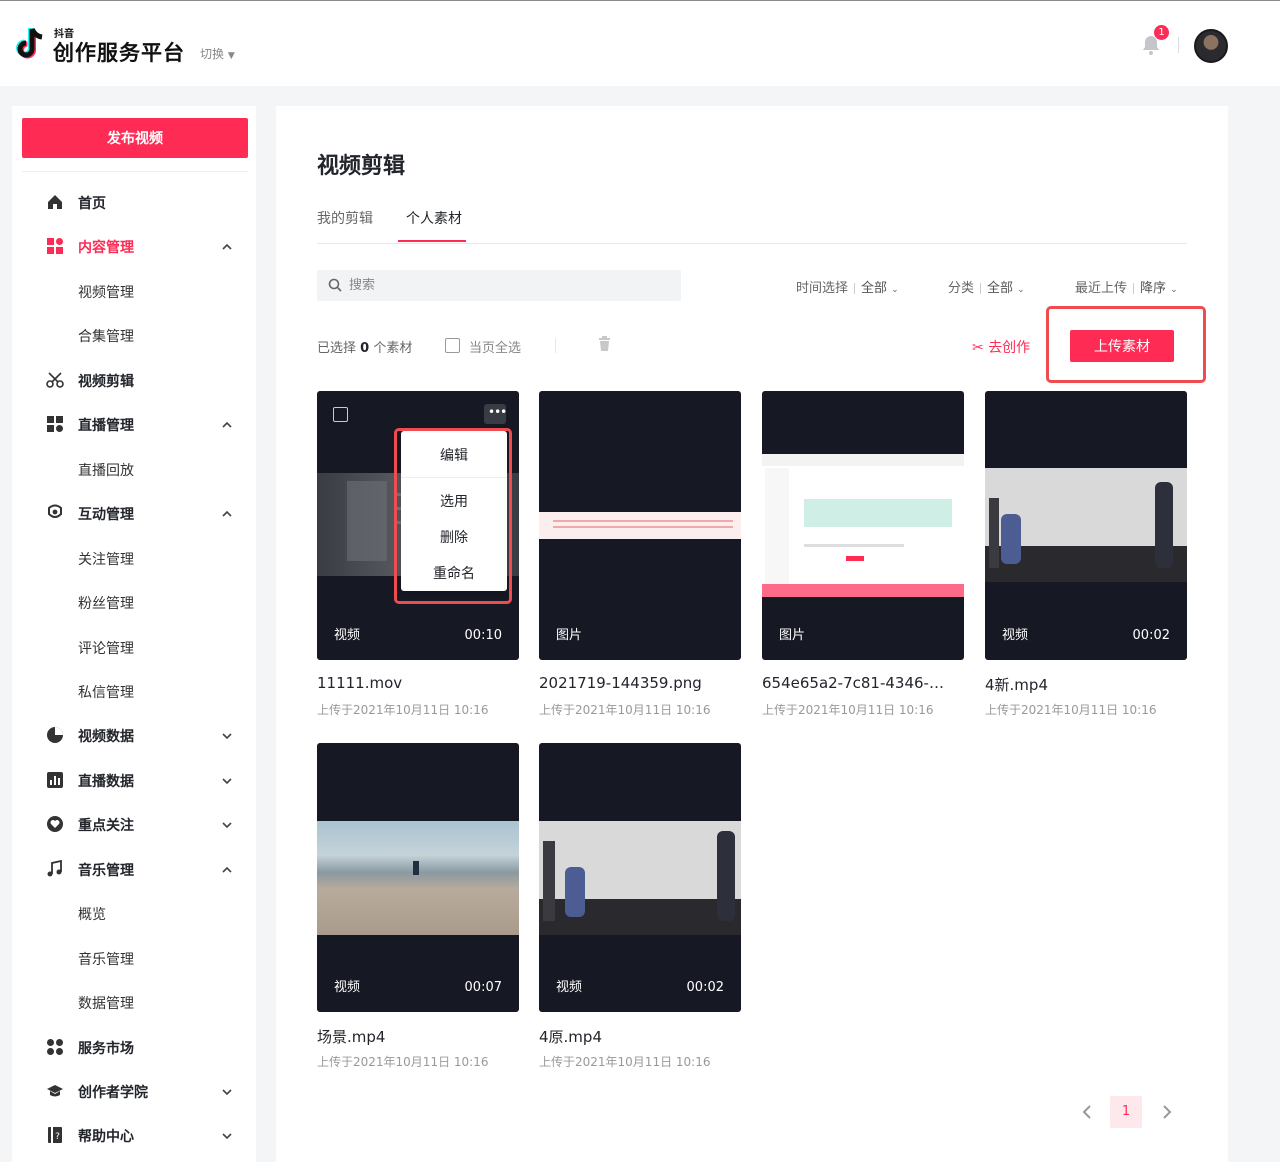 The image size is (1280, 1162). What do you see at coordinates (340, 414) in the screenshot?
I see `asset-checkbox` at bounding box center [340, 414].